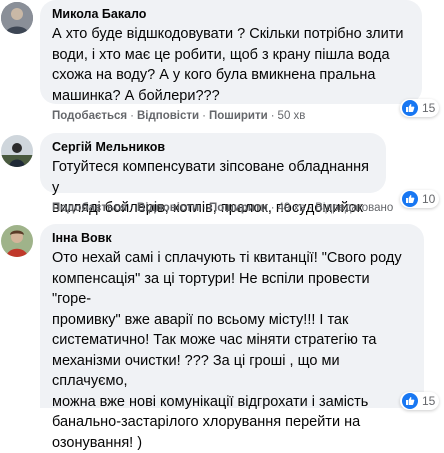 The height and width of the screenshot is (453, 444). Describe the element at coordinates (354, 208) in the screenshot. I see `edited-label: Відредаговано` at that location.